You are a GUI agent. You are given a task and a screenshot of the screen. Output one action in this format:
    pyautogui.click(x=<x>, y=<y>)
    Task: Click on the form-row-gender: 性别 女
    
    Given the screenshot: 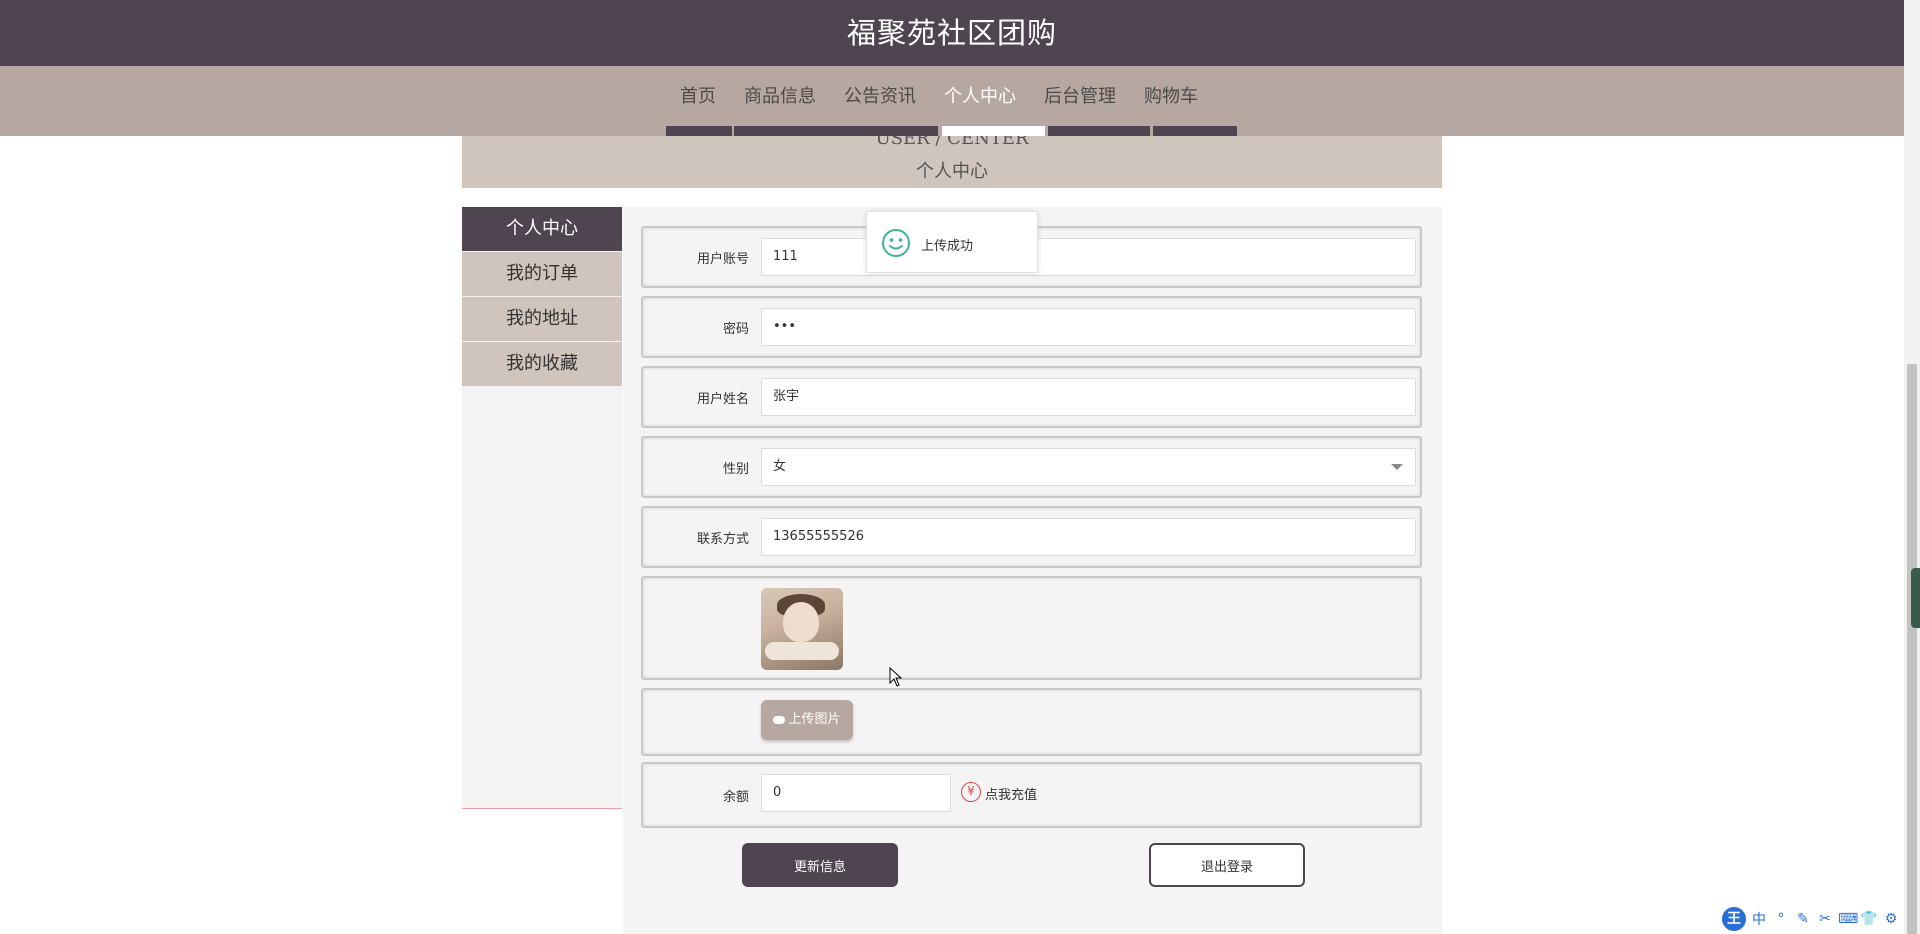 What is the action you would take?
    pyautogui.click(x=1031, y=467)
    